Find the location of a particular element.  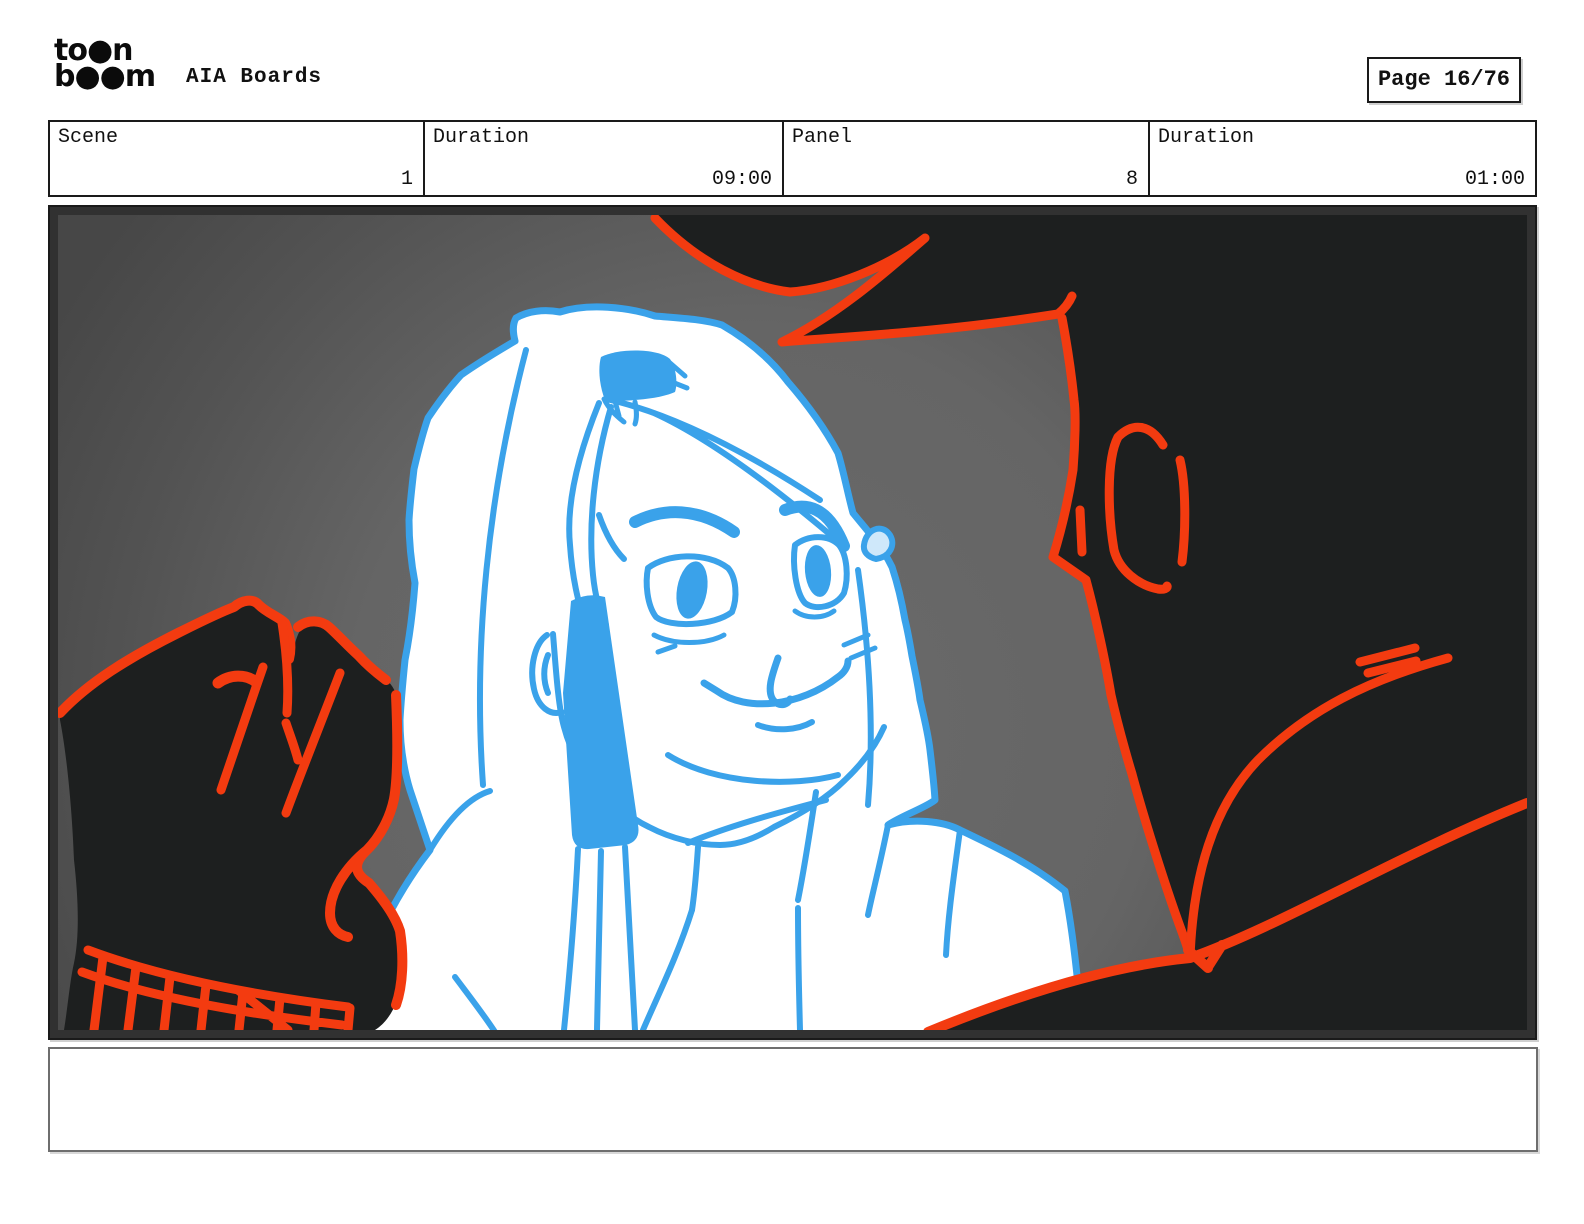

scene-cell: Scene 1 is located at coordinates (237, 158).